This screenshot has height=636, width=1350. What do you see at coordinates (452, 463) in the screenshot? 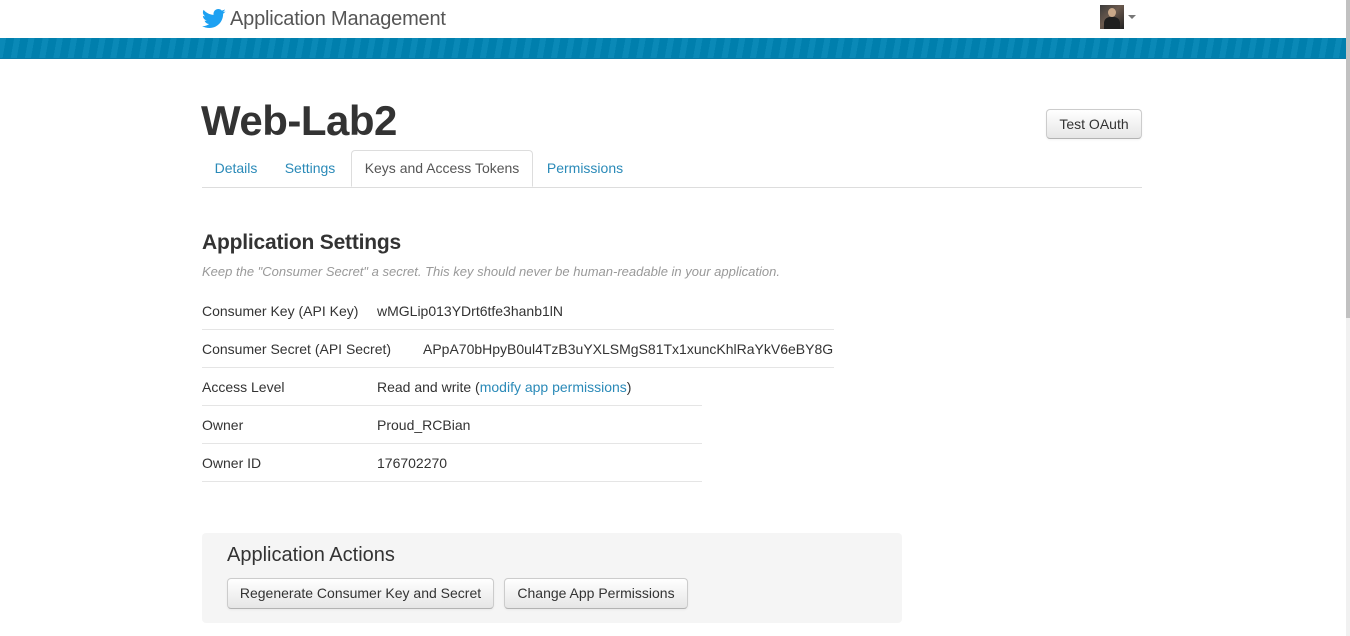
I see `settings-row-owner-id: Owner ID 176702270` at bounding box center [452, 463].